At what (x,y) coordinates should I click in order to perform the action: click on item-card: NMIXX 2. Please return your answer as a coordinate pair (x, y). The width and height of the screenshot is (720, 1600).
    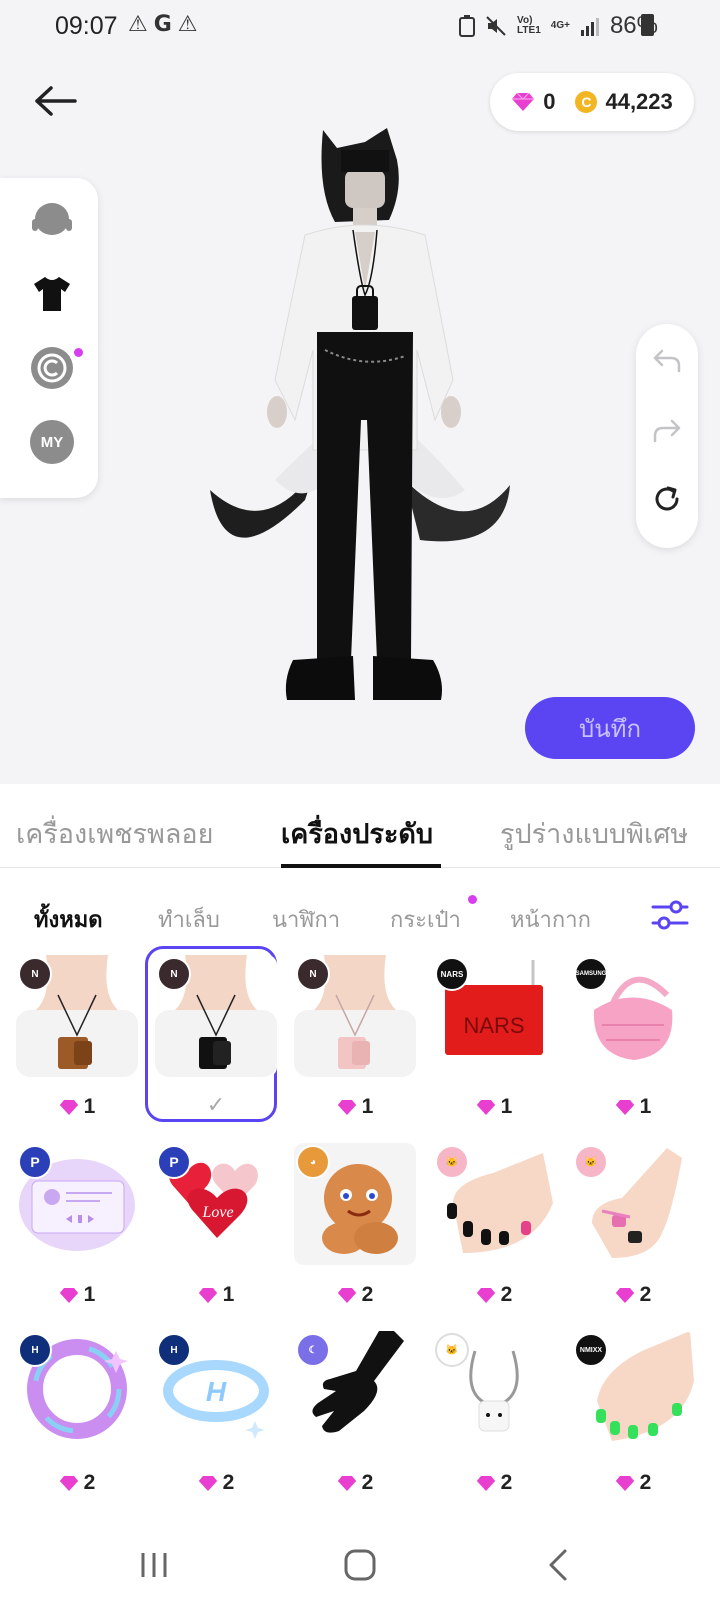
    Looking at the image, I should click on (633, 1417).